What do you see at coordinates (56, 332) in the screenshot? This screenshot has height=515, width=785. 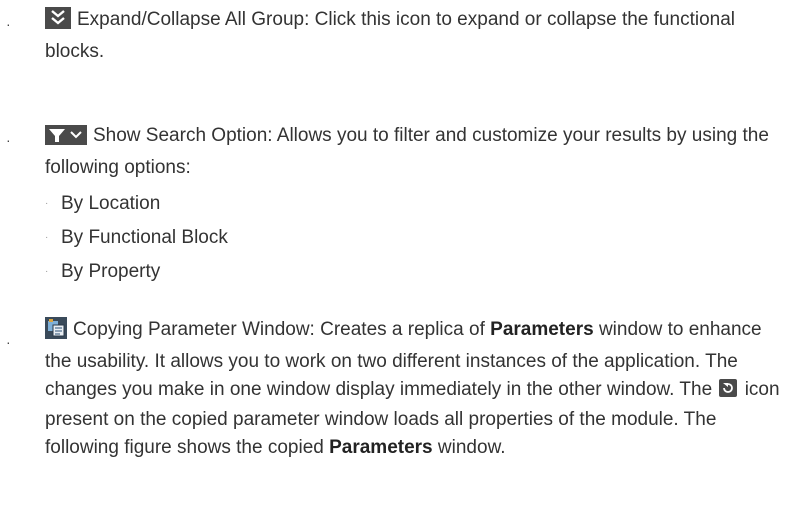 I see `copy-parameter-window-icon` at bounding box center [56, 332].